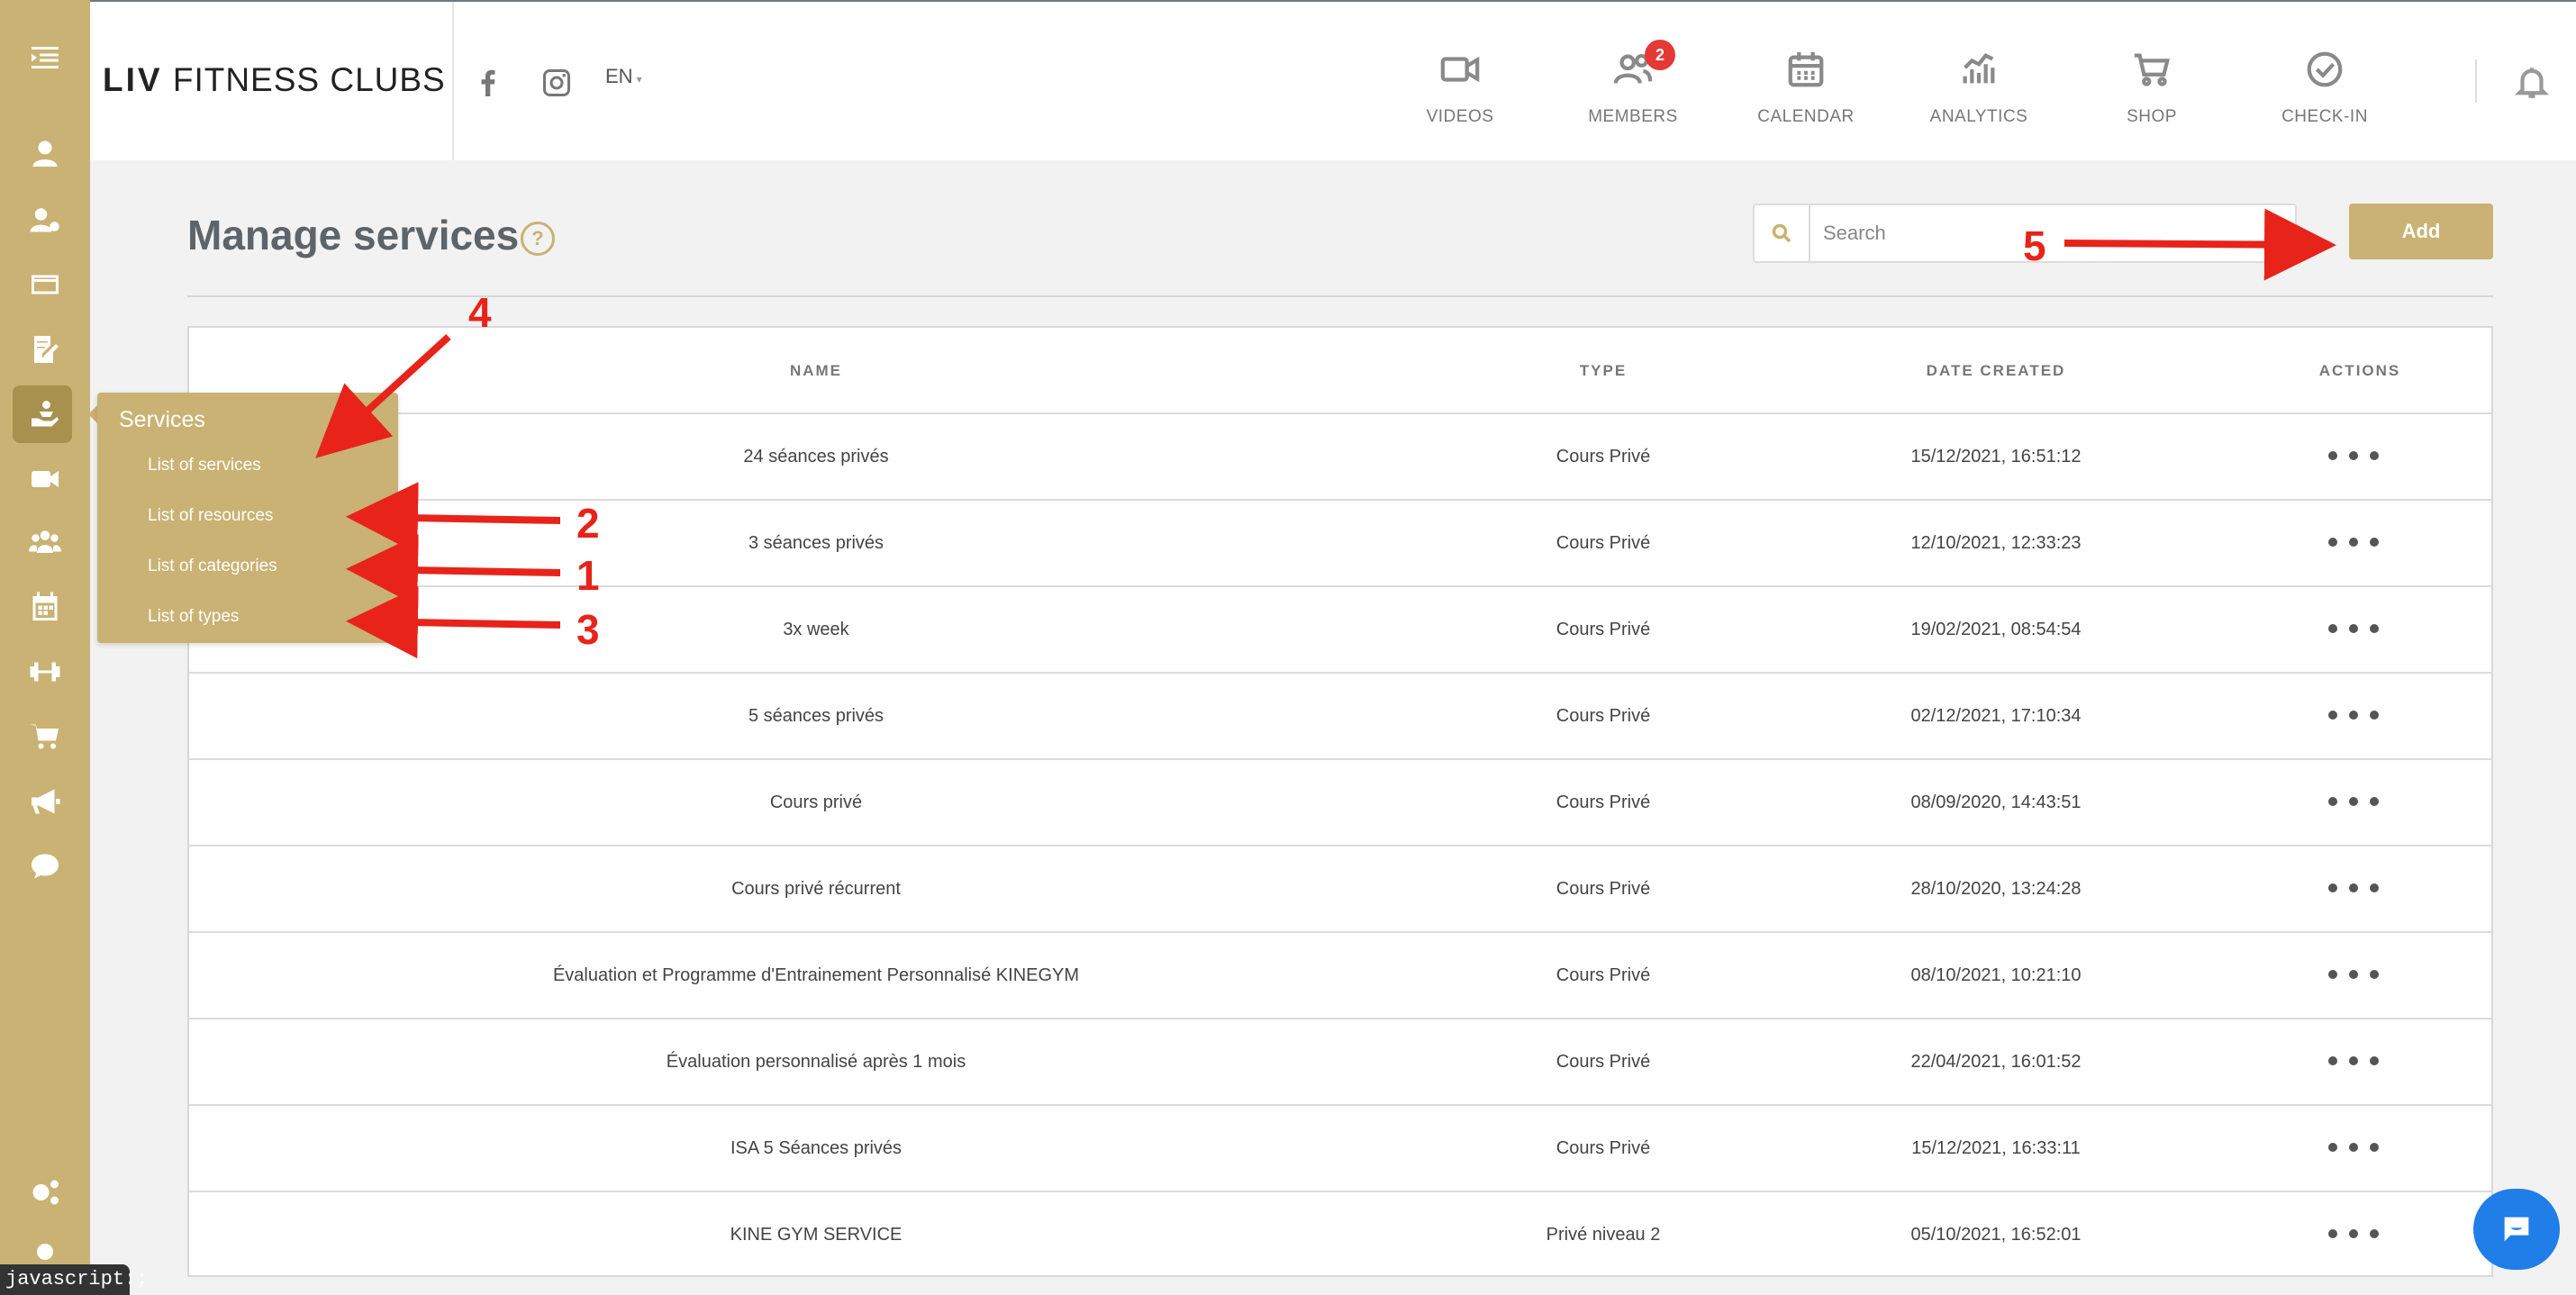  Describe the element at coordinates (556, 83) in the screenshot. I see `instagram-icon` at that location.